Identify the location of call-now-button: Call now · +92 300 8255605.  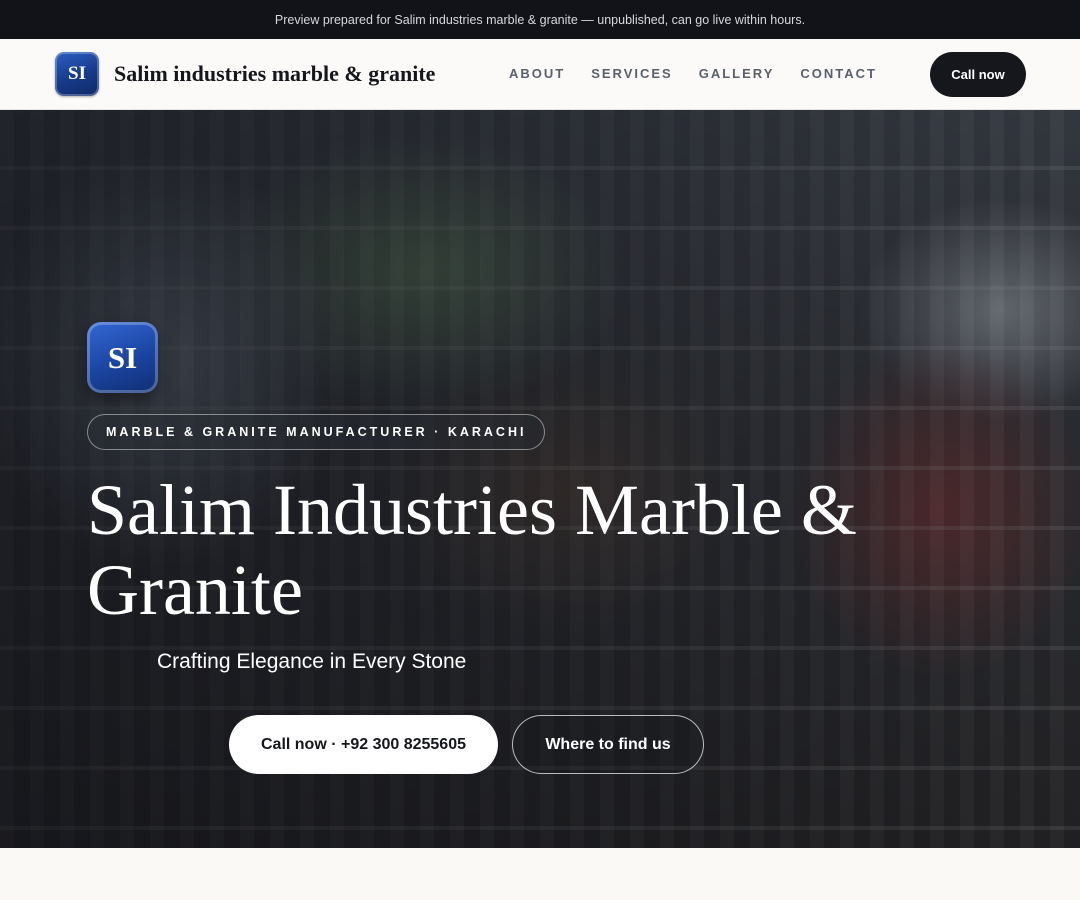
(363, 744).